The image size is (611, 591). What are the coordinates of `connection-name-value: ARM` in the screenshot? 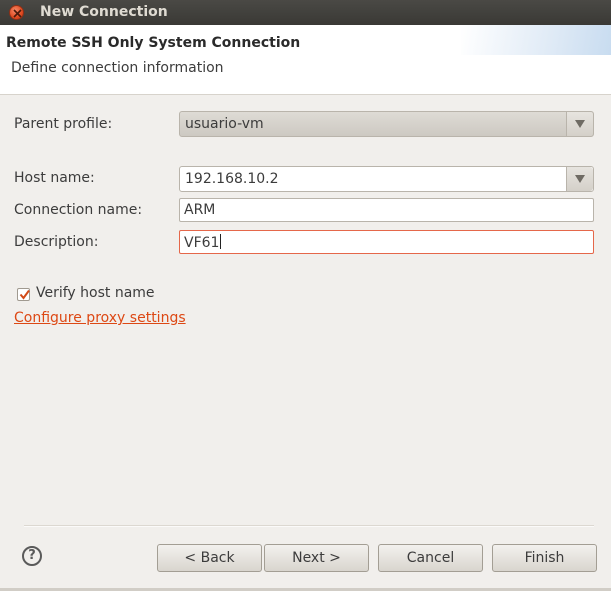 It's located at (200, 210).